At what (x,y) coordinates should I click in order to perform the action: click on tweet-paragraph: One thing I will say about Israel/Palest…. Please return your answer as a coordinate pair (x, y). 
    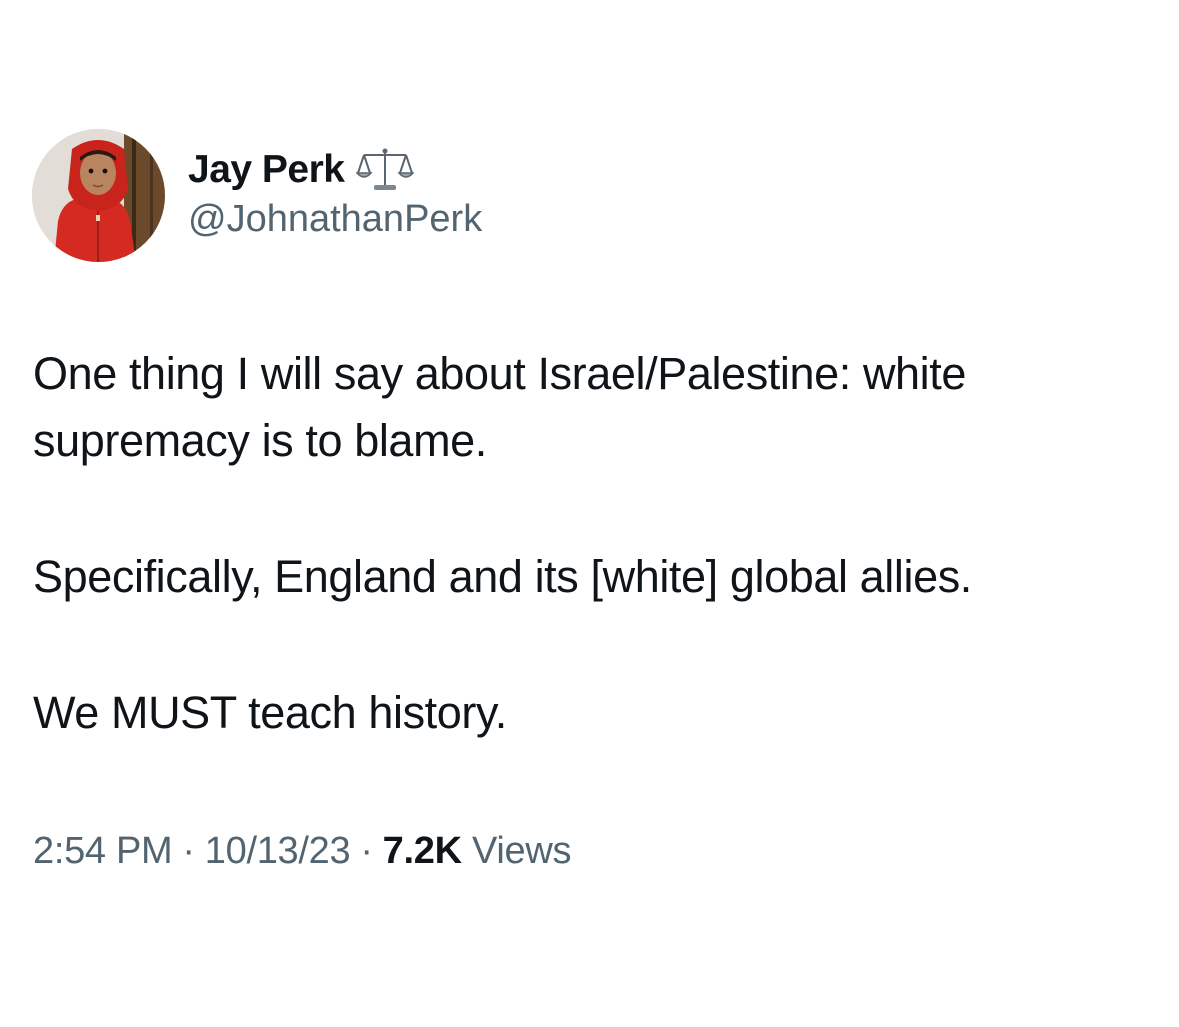
    Looking at the image, I should click on (499, 407).